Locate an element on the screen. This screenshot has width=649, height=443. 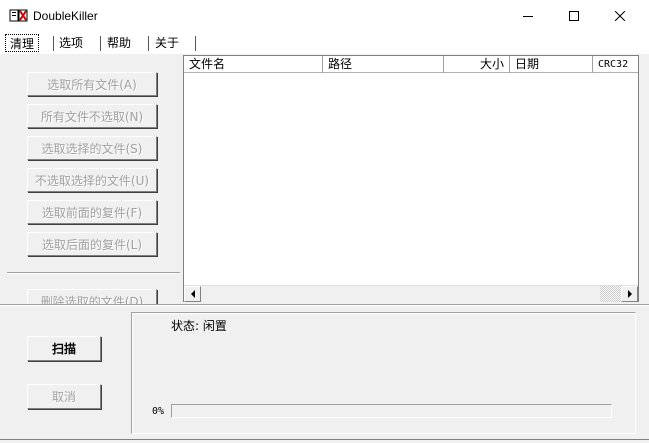
delete-selected-button: 删除选取的文件(D) is located at coordinates (92, 296).